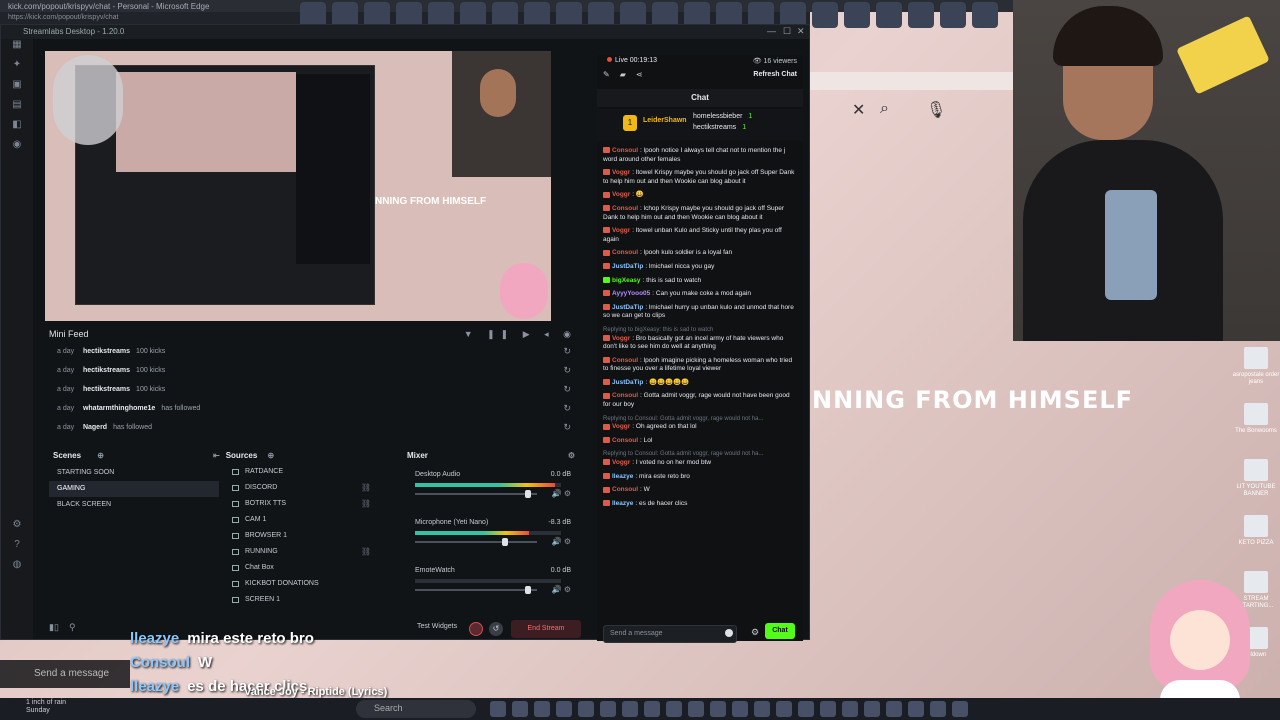 The image size is (1280, 720). What do you see at coordinates (1256, 485) in the screenshot?
I see `desktop-shortcut: LIT YOUTUBE BANNER` at bounding box center [1256, 485].